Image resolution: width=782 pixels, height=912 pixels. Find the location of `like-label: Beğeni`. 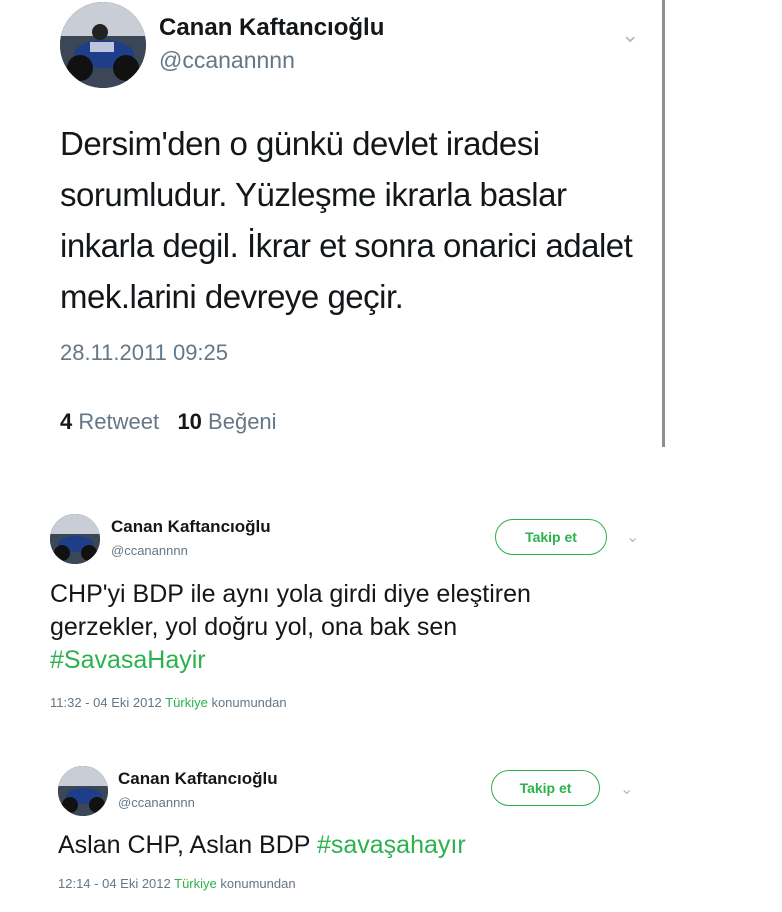

like-label: Beğeni is located at coordinates (242, 421).